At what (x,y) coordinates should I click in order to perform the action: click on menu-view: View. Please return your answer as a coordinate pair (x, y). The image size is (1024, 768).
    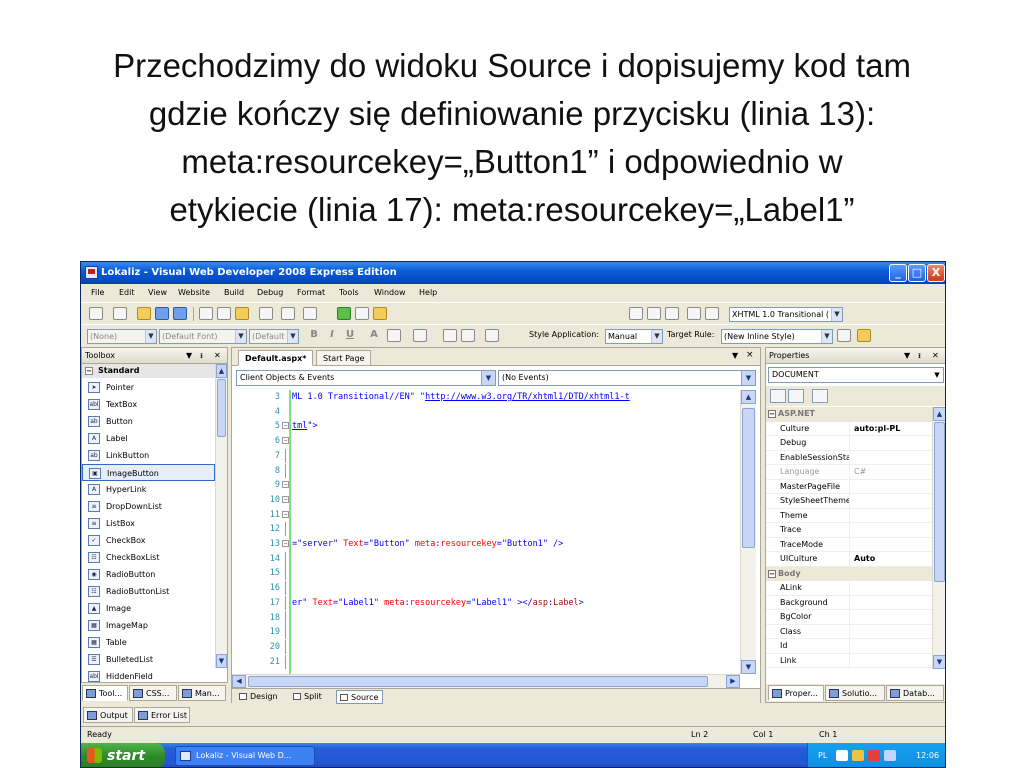
    Looking at the image, I should click on (157, 293).